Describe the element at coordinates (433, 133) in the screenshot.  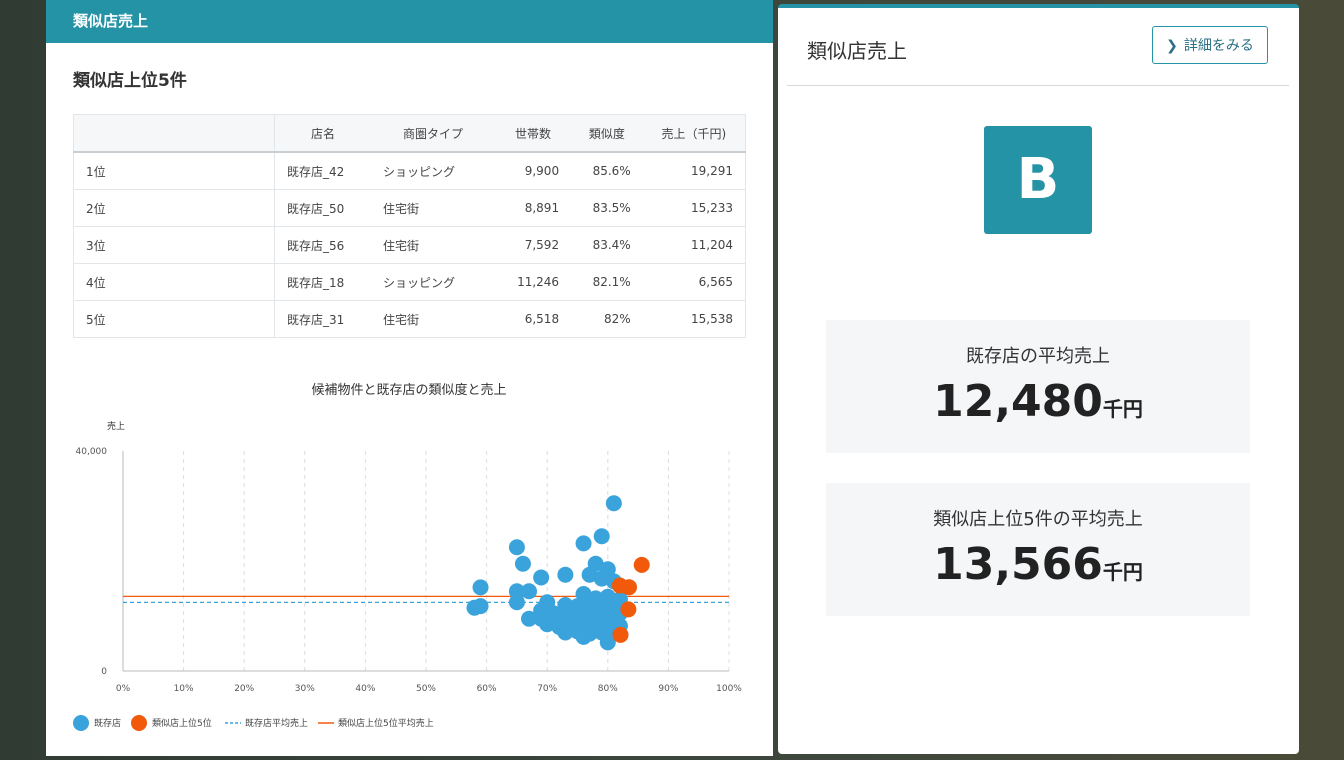
I see `column-header-area-type: 商圏タイプ` at that location.